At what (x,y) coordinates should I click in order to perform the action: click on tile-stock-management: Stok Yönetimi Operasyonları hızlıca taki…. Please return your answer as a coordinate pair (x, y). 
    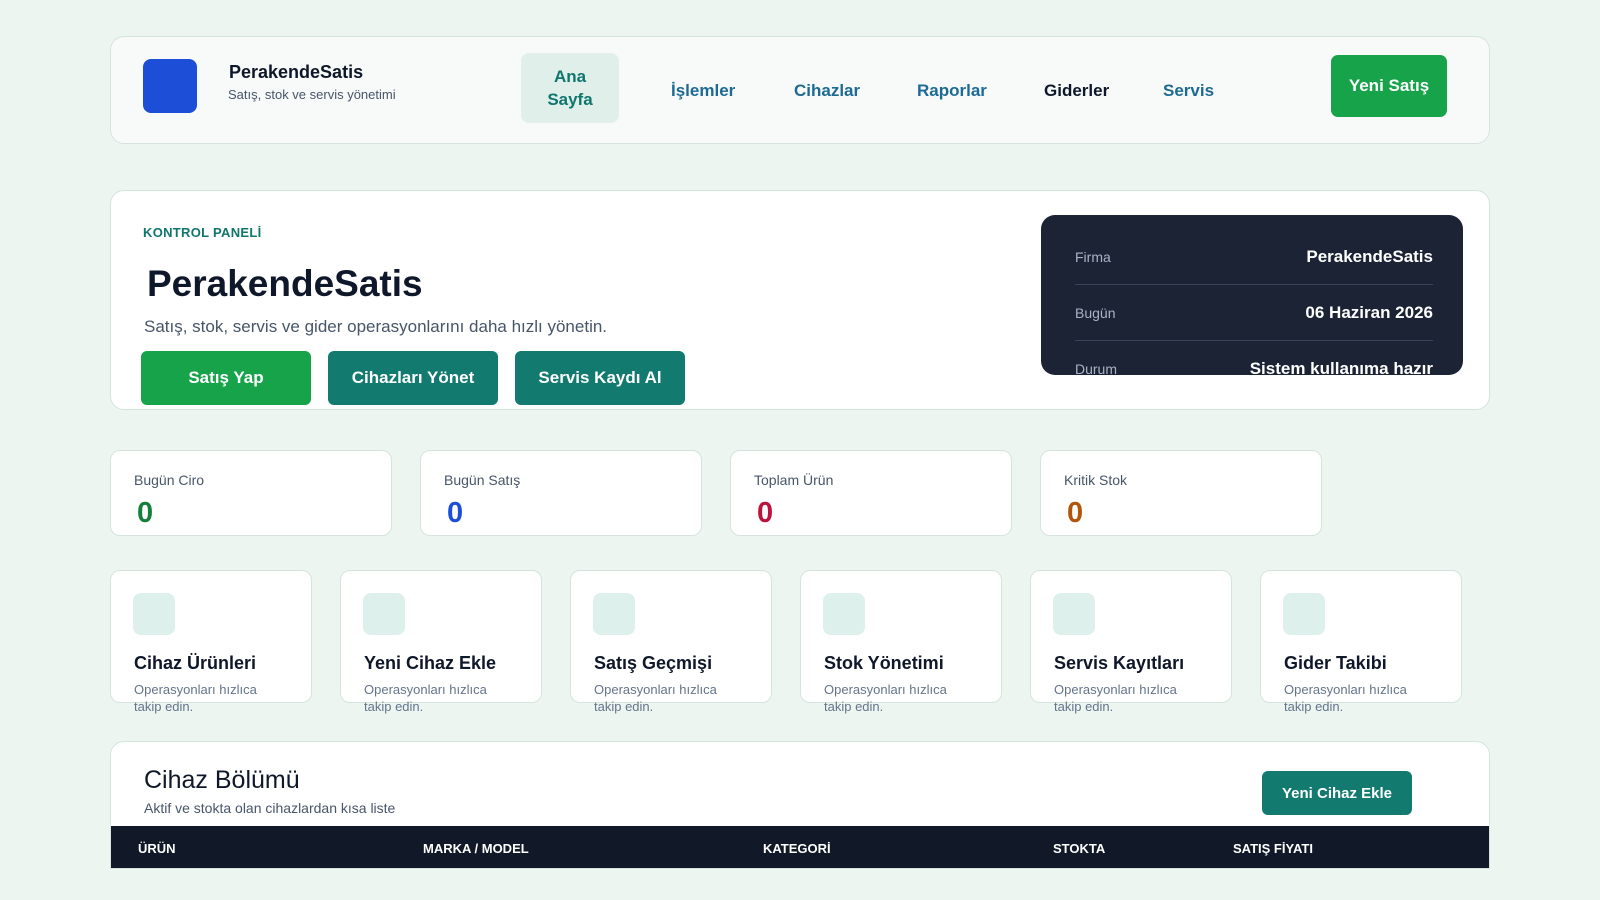
    Looking at the image, I should click on (901, 642).